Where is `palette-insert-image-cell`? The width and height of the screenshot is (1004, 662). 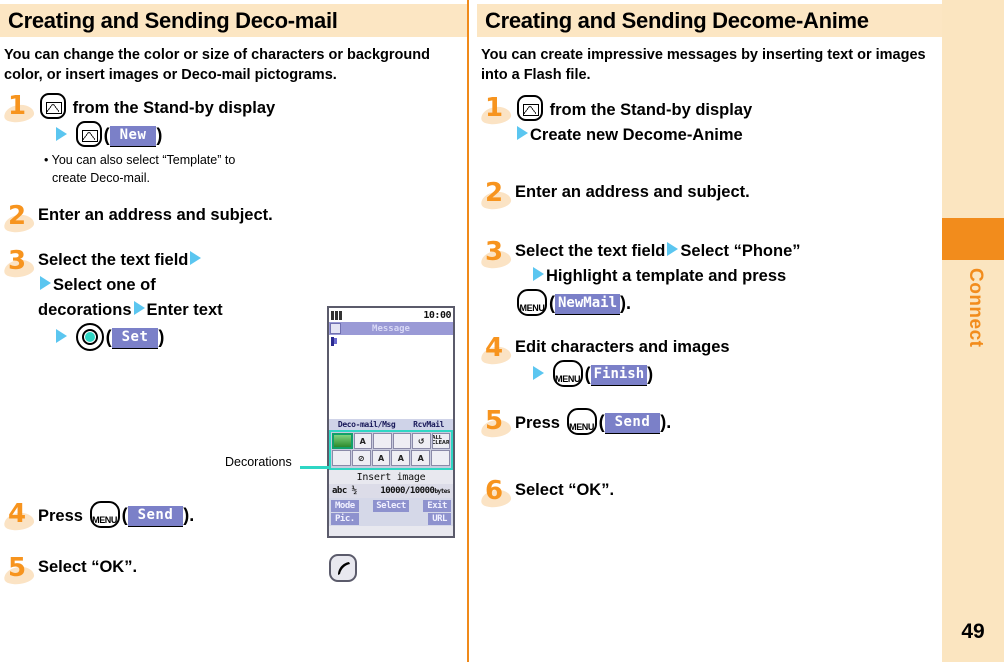
palette-insert-image-cell is located at coordinates (342, 441).